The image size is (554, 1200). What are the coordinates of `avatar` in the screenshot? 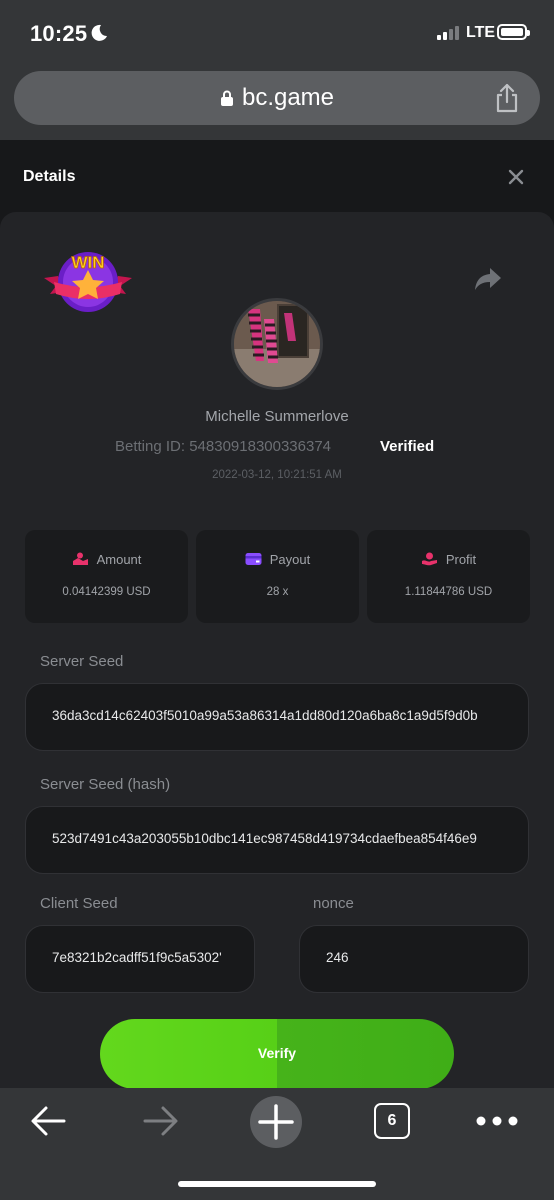 It's located at (277, 344).